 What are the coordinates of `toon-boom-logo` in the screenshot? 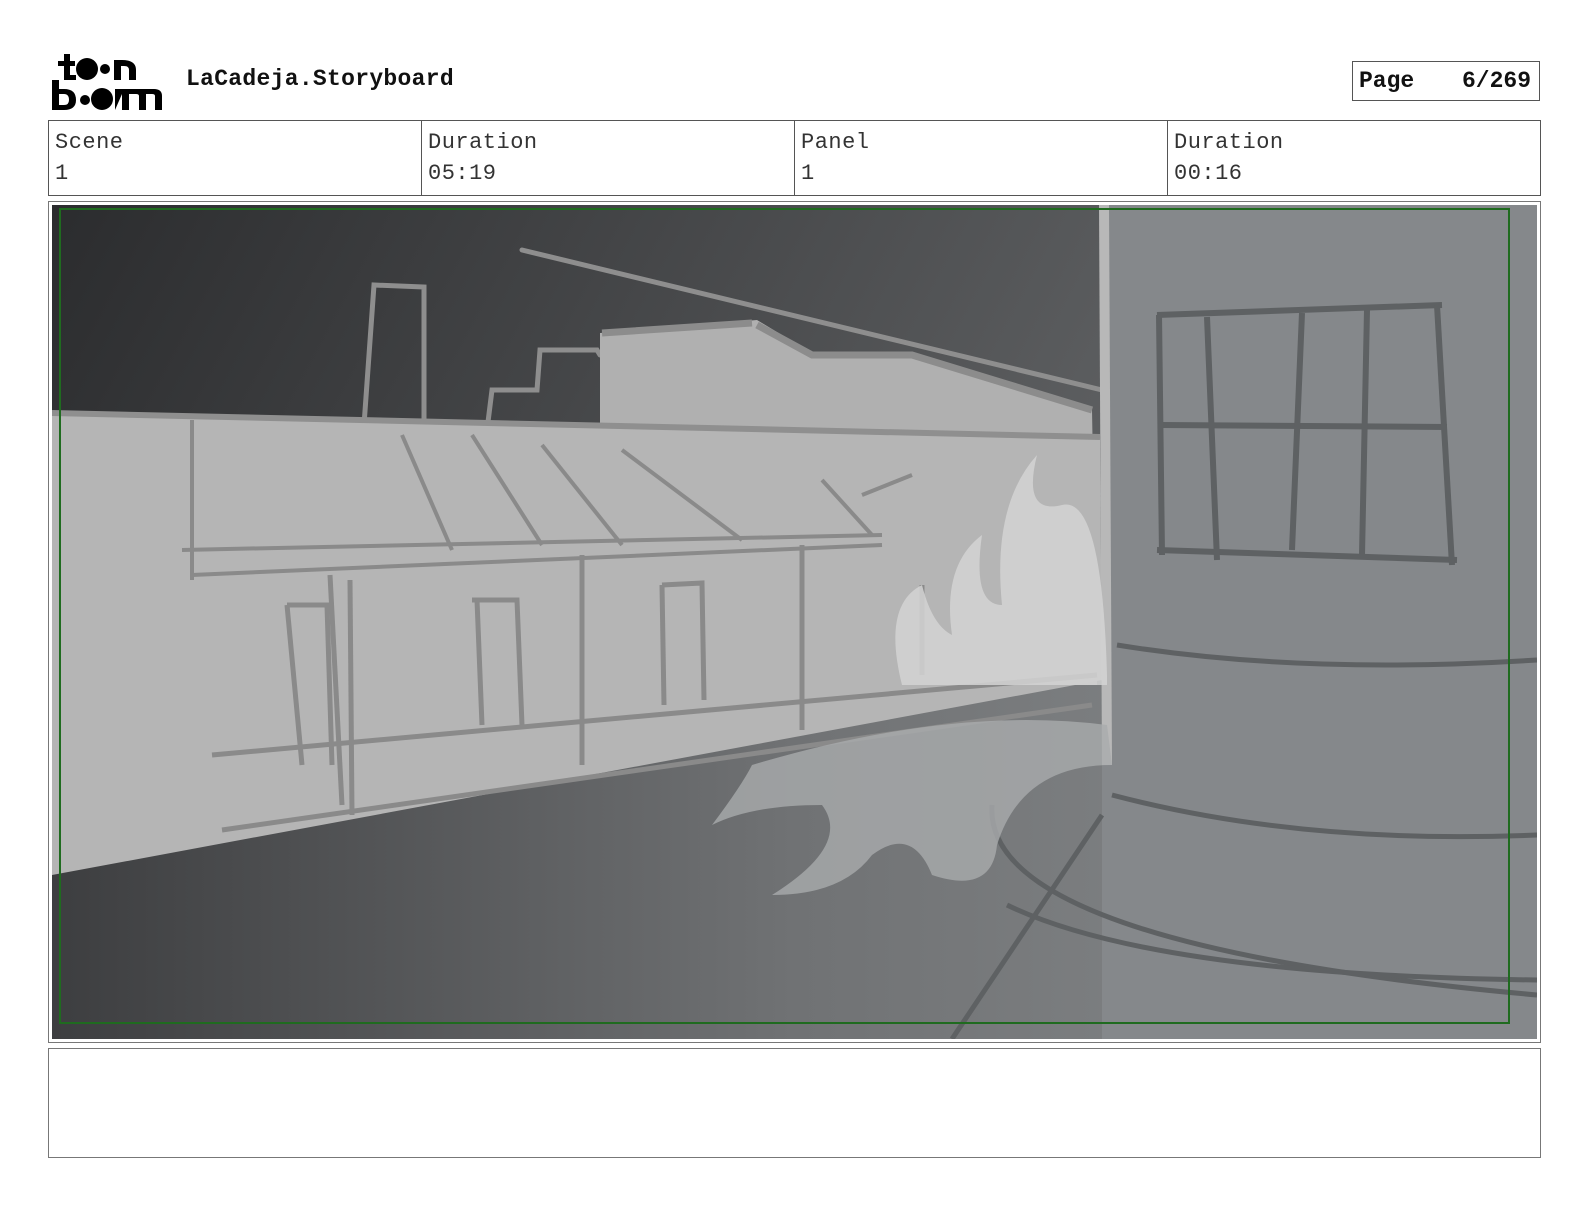 It's located at (107, 82).